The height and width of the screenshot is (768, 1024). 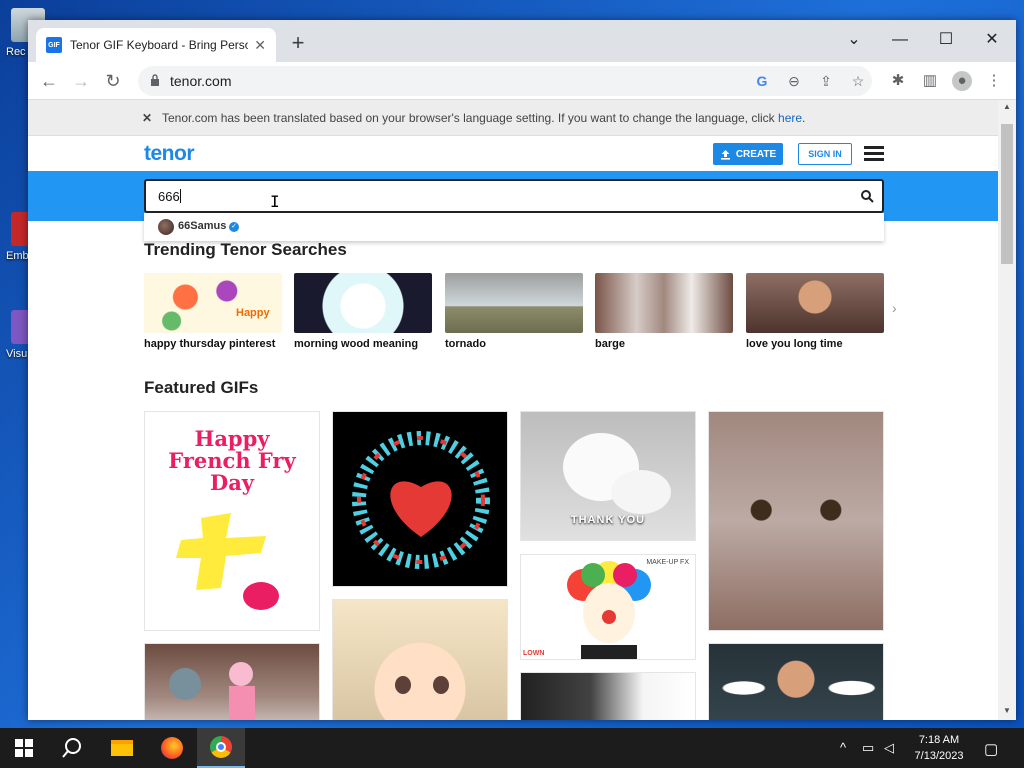 What do you see at coordinates (868, 748) in the screenshot?
I see `network-icon: ▭` at bounding box center [868, 748].